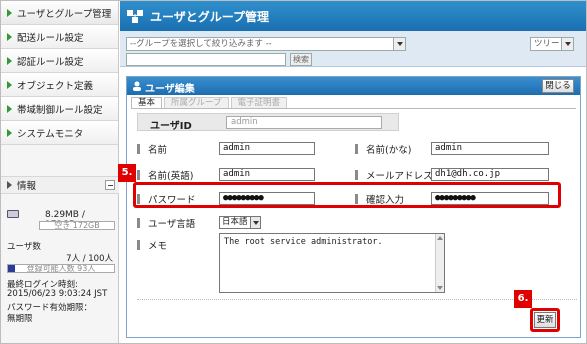 The width and height of the screenshot is (587, 344). I want to click on sidebar-item-user-group: ユーザとグループ管理, so click(59, 13).